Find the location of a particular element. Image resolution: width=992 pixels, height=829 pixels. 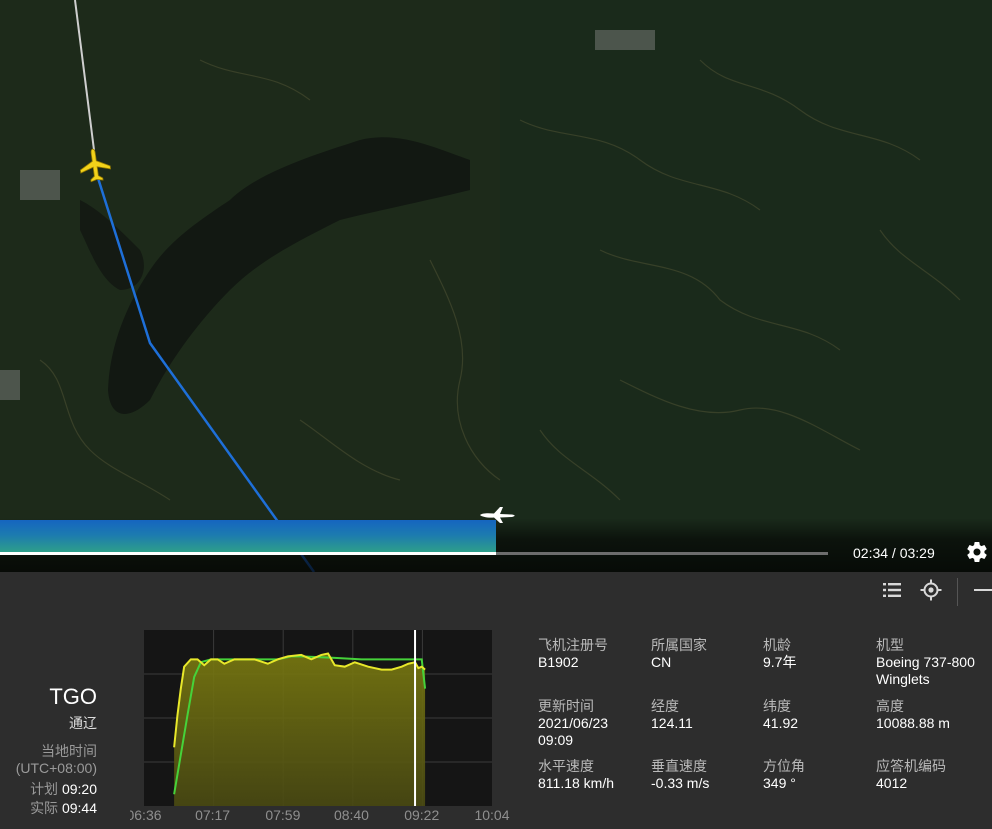

registration-label: 飞机注册号 is located at coordinates (573, 645).